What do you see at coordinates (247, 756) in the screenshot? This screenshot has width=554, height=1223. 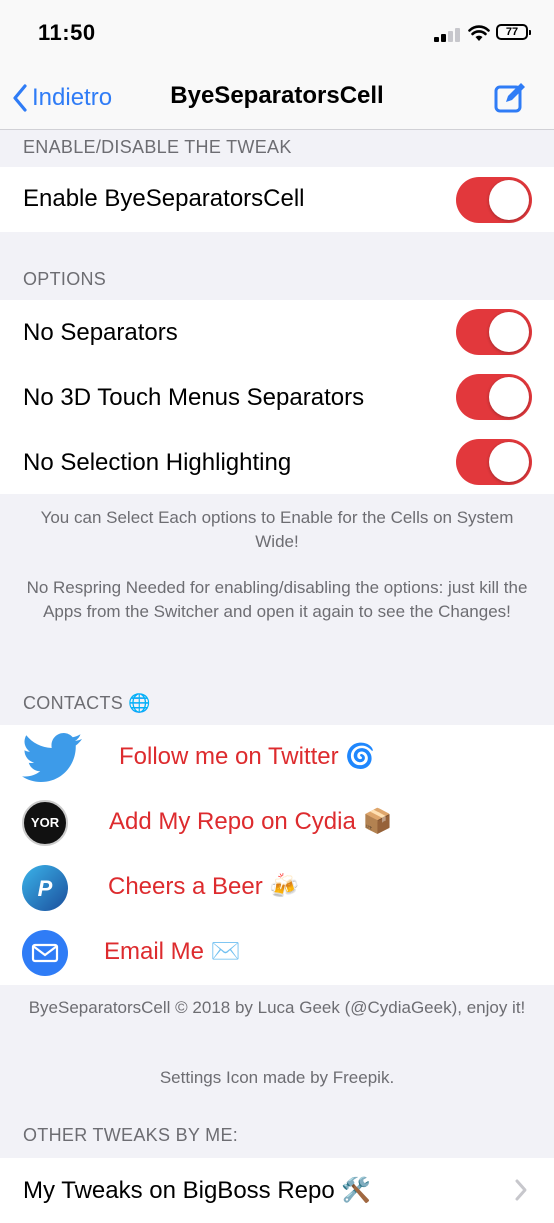 I see `contact-label: Follow me on Twitter 🌀` at bounding box center [247, 756].